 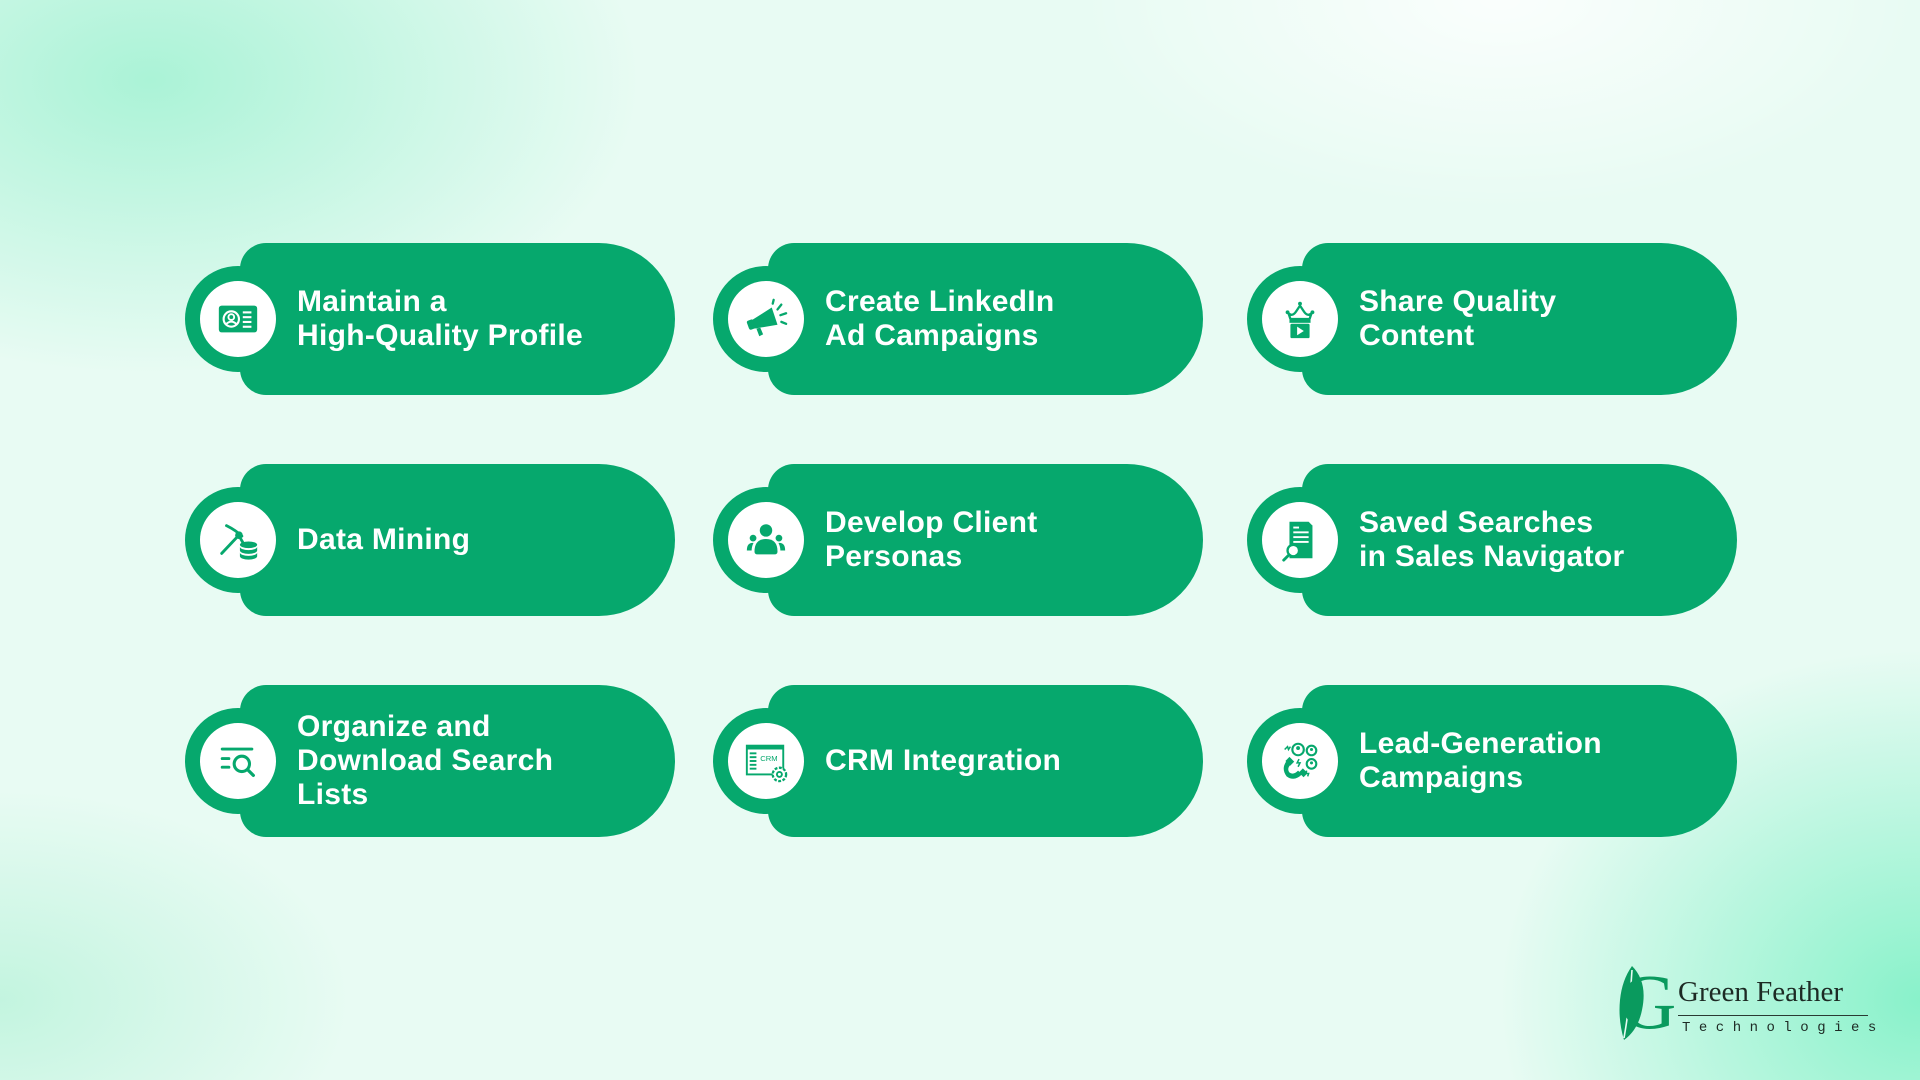 What do you see at coordinates (931, 539) in the screenshot?
I see `card-label: Develop Client Personas` at bounding box center [931, 539].